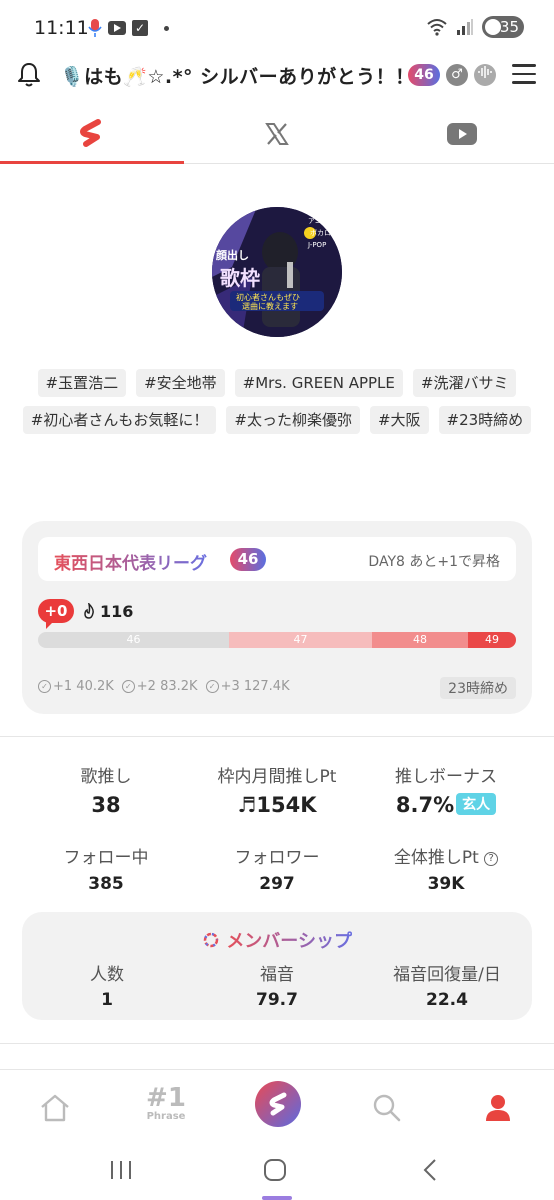 Image resolution: width=554 pixels, height=1200 pixels. I want to click on search-icon, so click(387, 1108).